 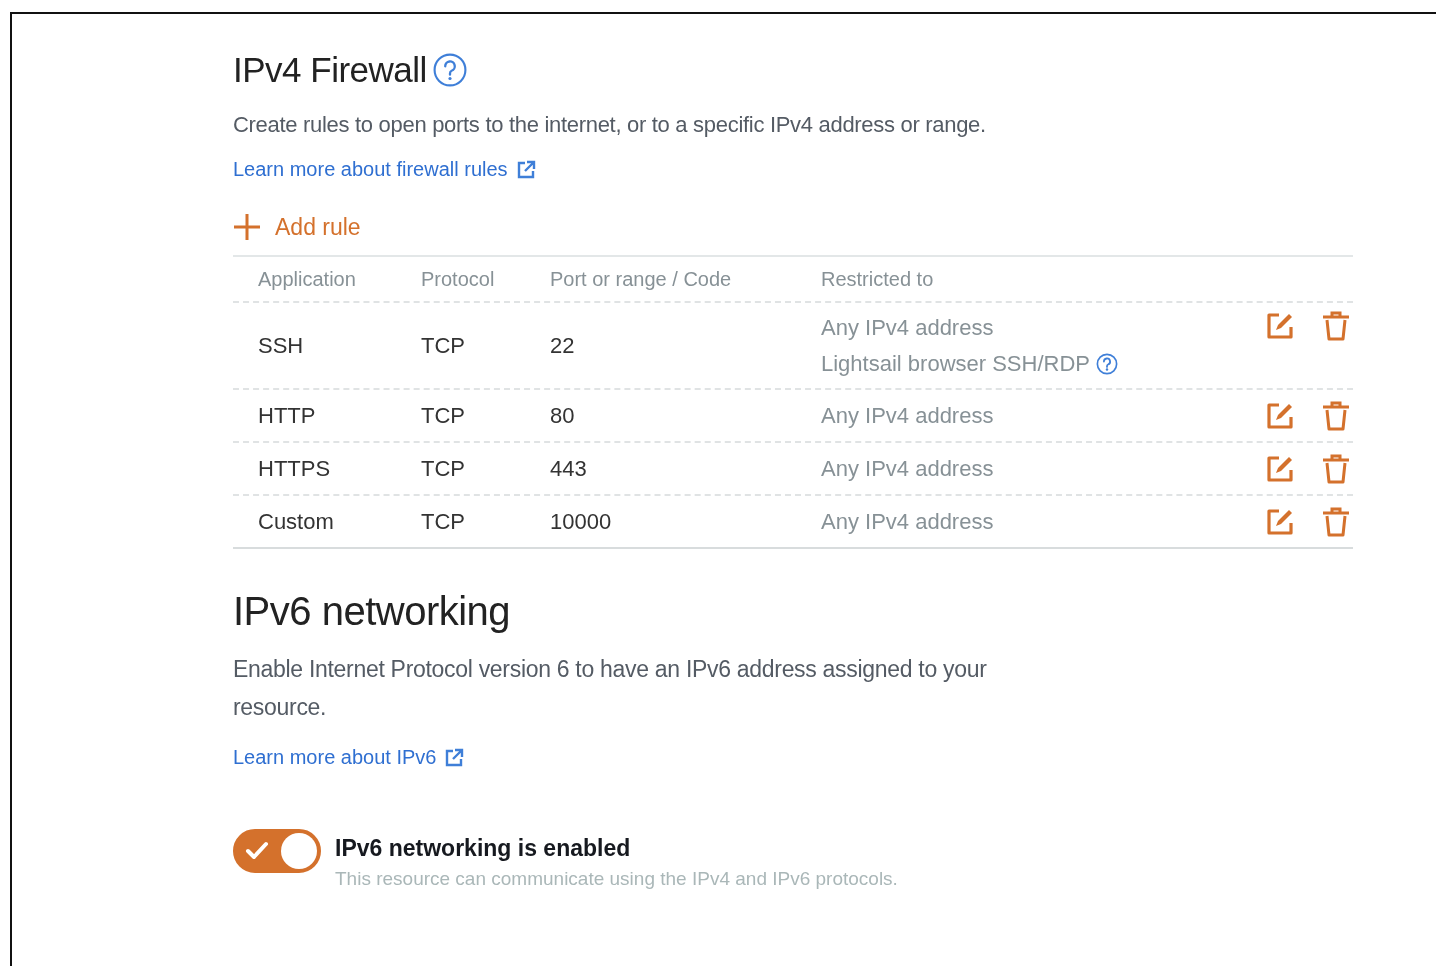 I want to click on section-description: Enable Internet Protocol version 6 to have an IPv6 address assigned to your resource., so click(x=610, y=688).